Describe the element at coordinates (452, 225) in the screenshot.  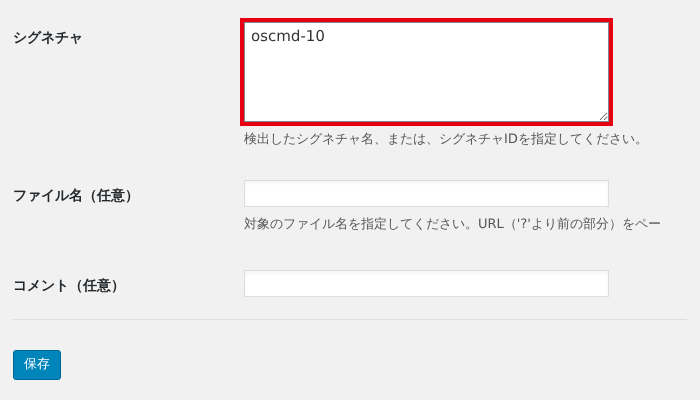
I see `field-description: 対象のファイル名を指定してください。URL（'?'より前の部分）をペー` at that location.